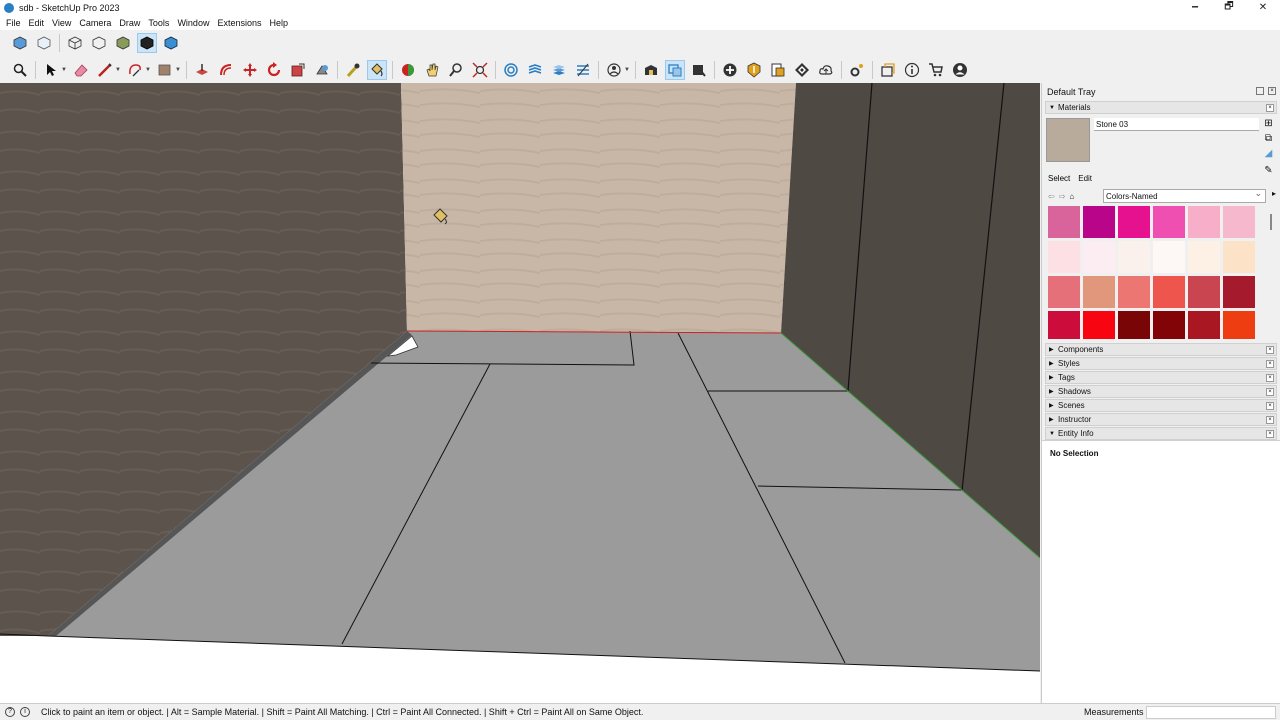 Image resolution: width=1280 pixels, height=720 pixels. Describe the element at coordinates (135, 70) in the screenshot. I see `shape-icon` at that location.